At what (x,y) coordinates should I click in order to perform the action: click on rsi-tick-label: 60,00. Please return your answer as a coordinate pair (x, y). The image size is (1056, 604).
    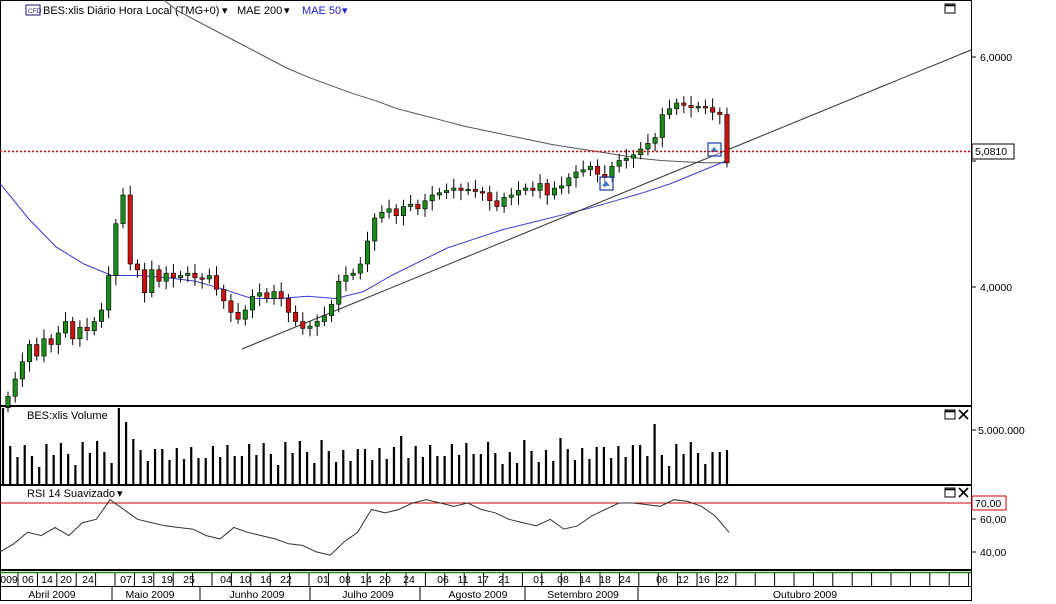
    Looking at the image, I should click on (993, 520).